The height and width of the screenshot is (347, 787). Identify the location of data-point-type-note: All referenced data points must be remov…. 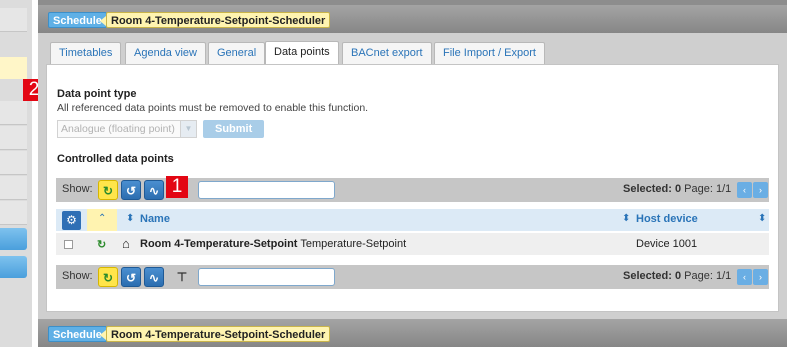
(213, 108).